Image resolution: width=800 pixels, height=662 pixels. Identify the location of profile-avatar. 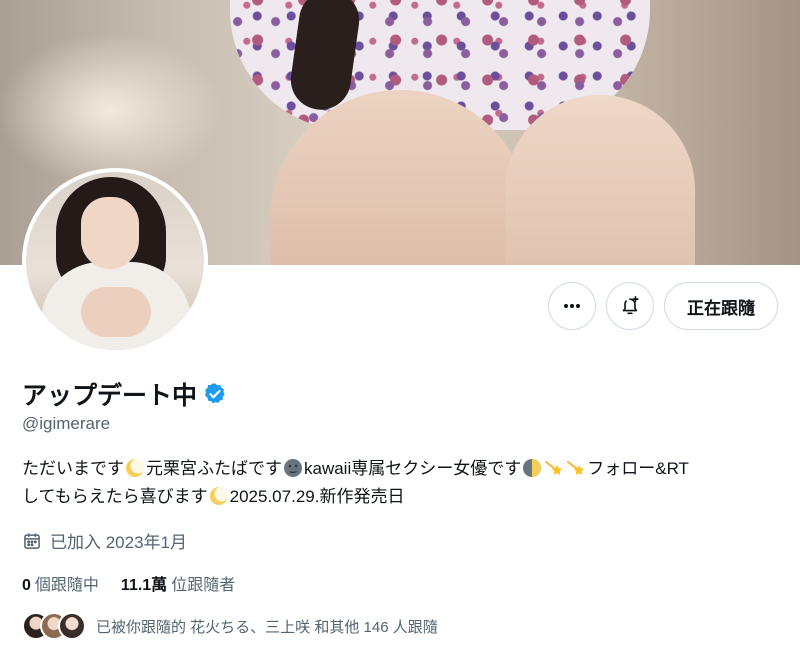
(115, 261).